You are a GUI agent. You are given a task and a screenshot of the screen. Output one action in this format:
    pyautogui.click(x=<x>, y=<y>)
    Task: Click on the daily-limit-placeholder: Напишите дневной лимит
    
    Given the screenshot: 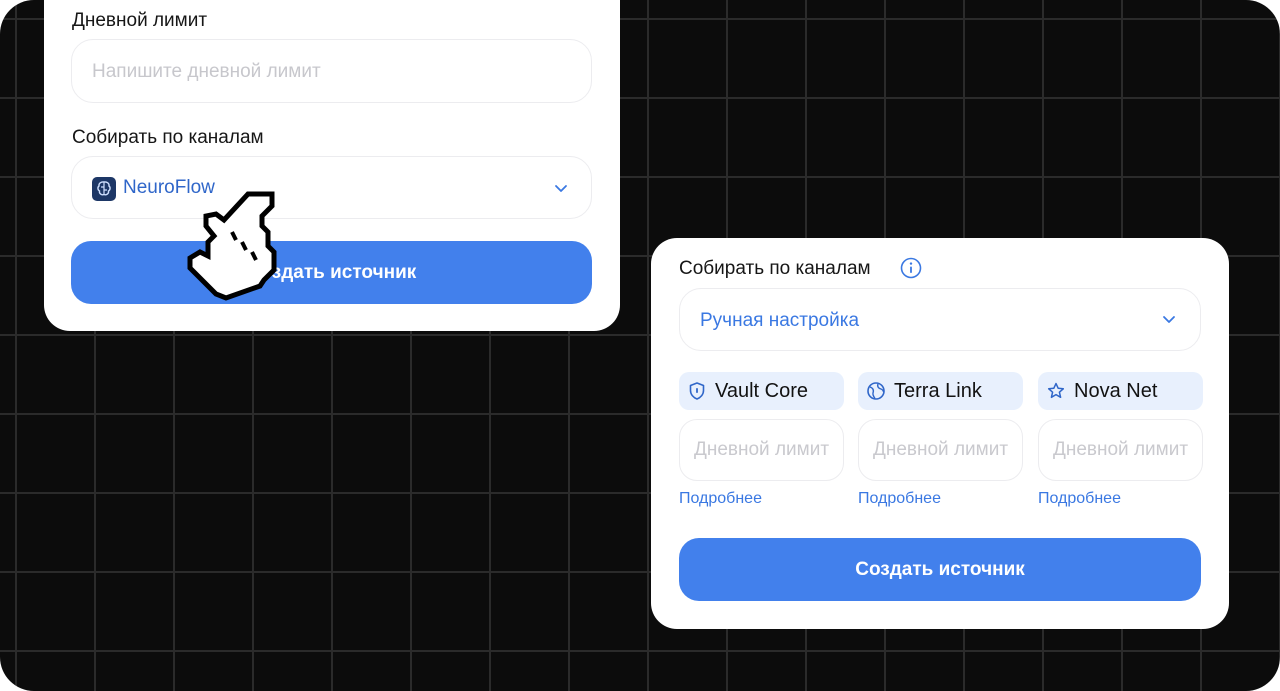 What is the action you would take?
    pyautogui.click(x=206, y=71)
    